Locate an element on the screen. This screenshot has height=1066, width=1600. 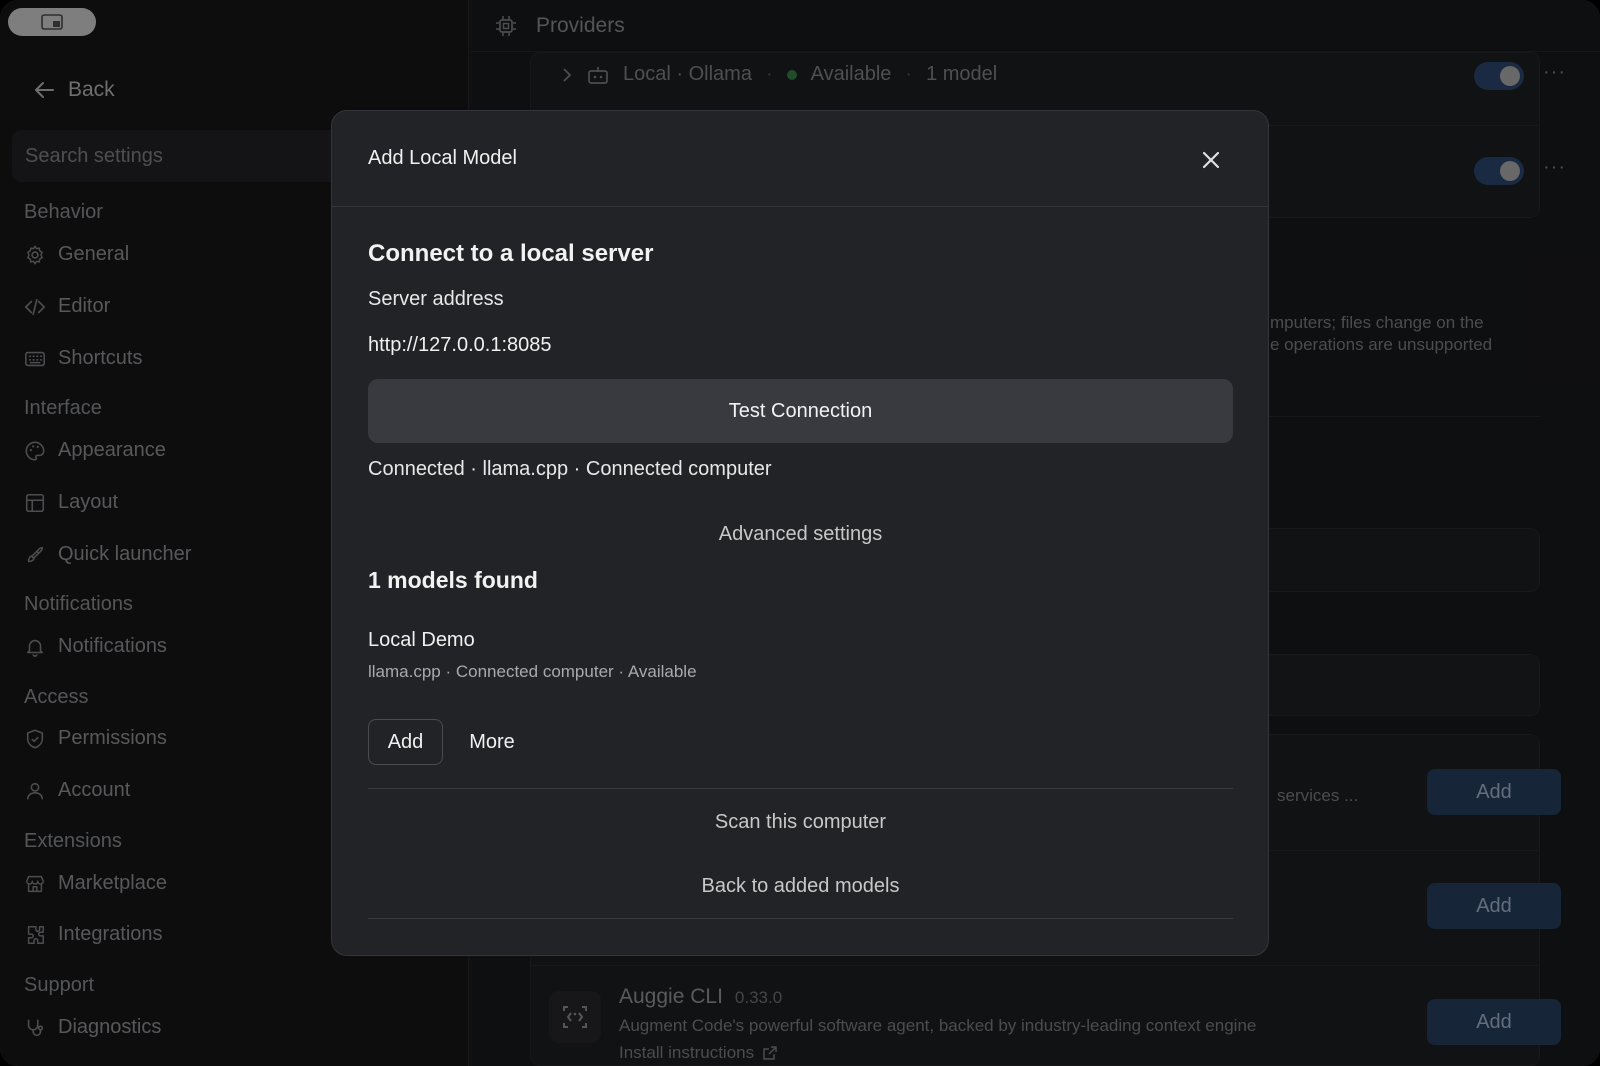
test-connection-button: Test Connection is located at coordinates (800, 411).